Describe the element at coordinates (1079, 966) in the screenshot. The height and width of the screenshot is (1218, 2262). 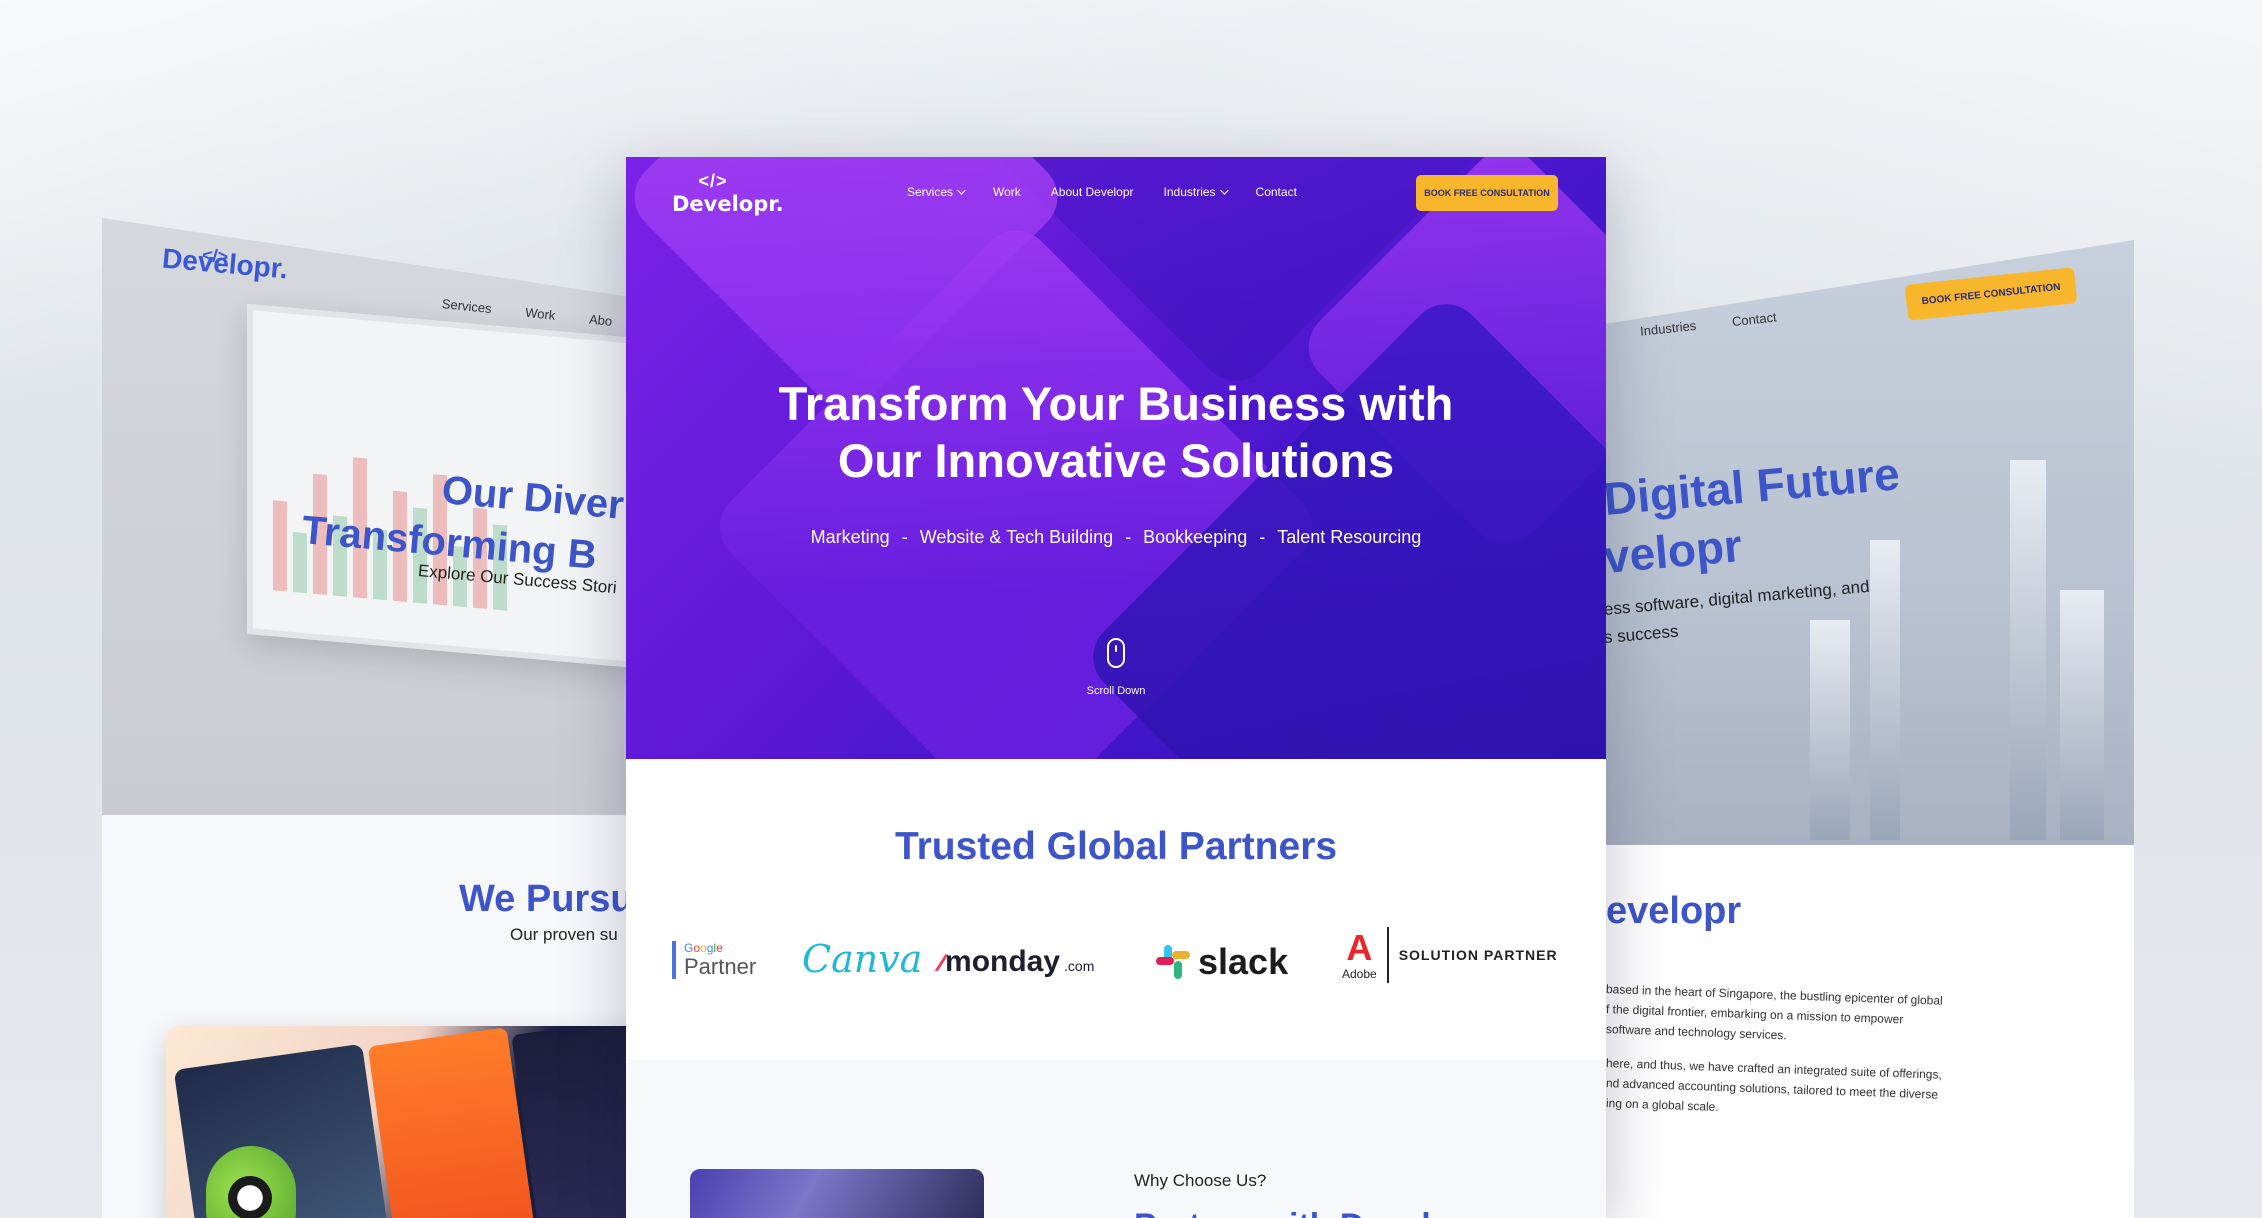
I see `monday-suffix: .com` at that location.